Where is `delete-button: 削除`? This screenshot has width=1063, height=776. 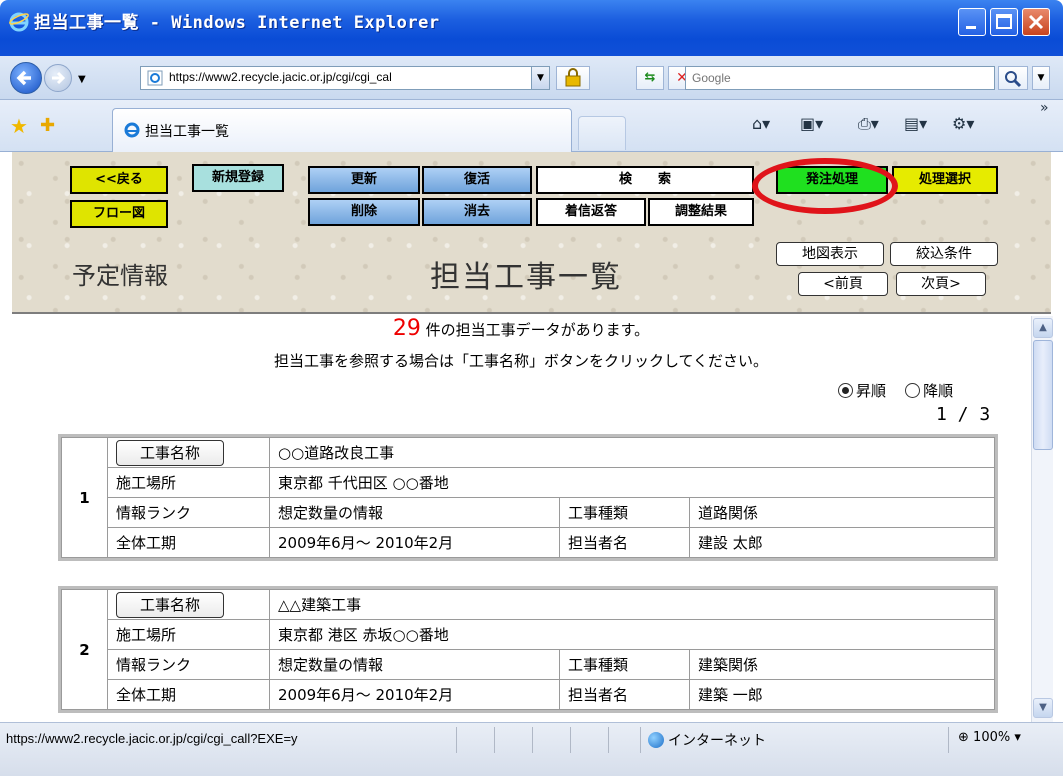 delete-button: 削除 is located at coordinates (364, 212).